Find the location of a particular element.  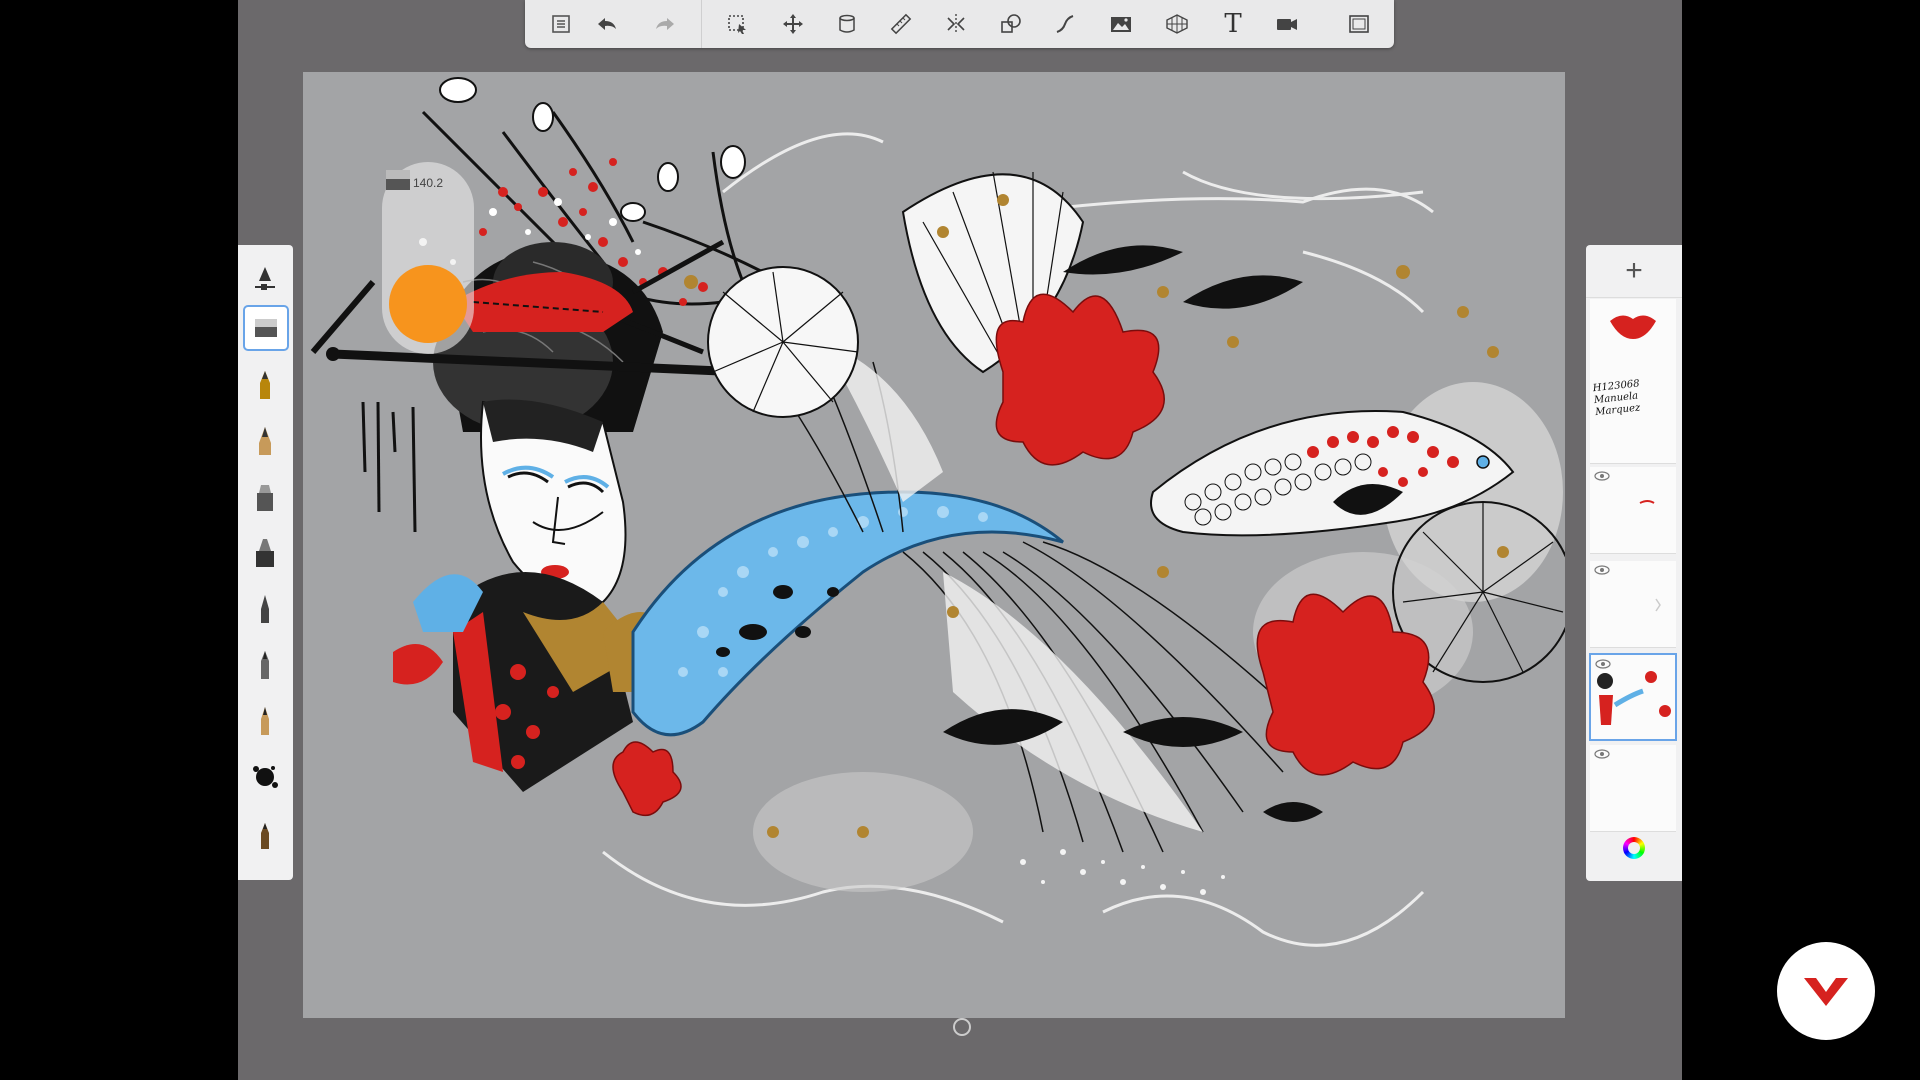

redo-icon is located at coordinates (665, 24).